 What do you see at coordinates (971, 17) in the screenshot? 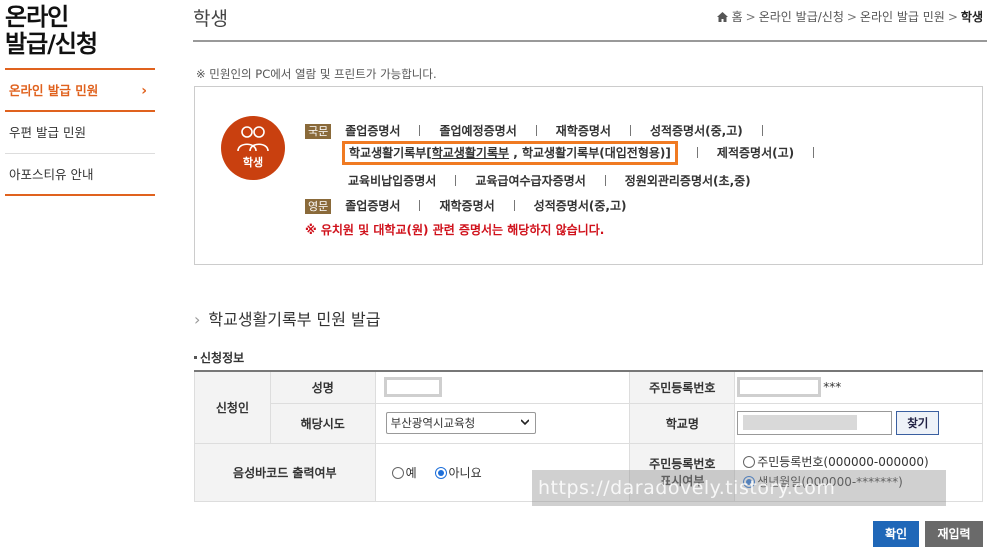
I see `breadcrumb-current: 학생` at bounding box center [971, 17].